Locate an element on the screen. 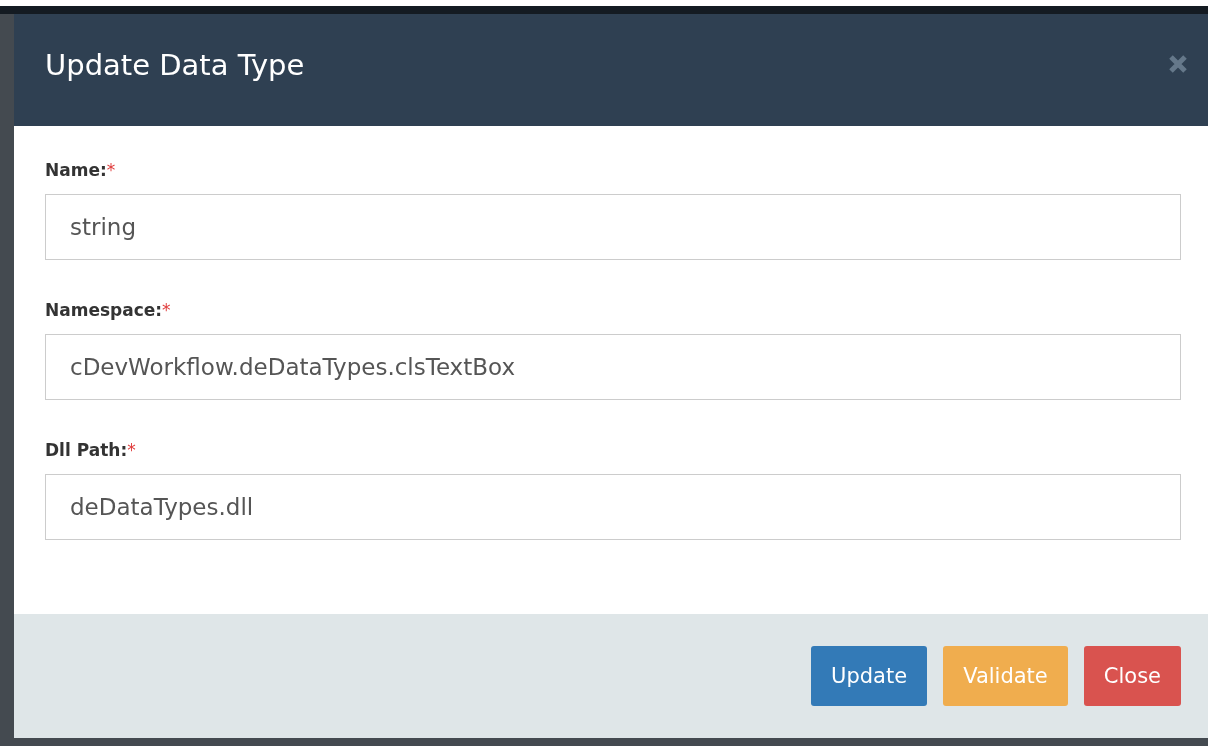 This screenshot has width=1208, height=746. input-field: deDataTypes.dll is located at coordinates (613, 507).